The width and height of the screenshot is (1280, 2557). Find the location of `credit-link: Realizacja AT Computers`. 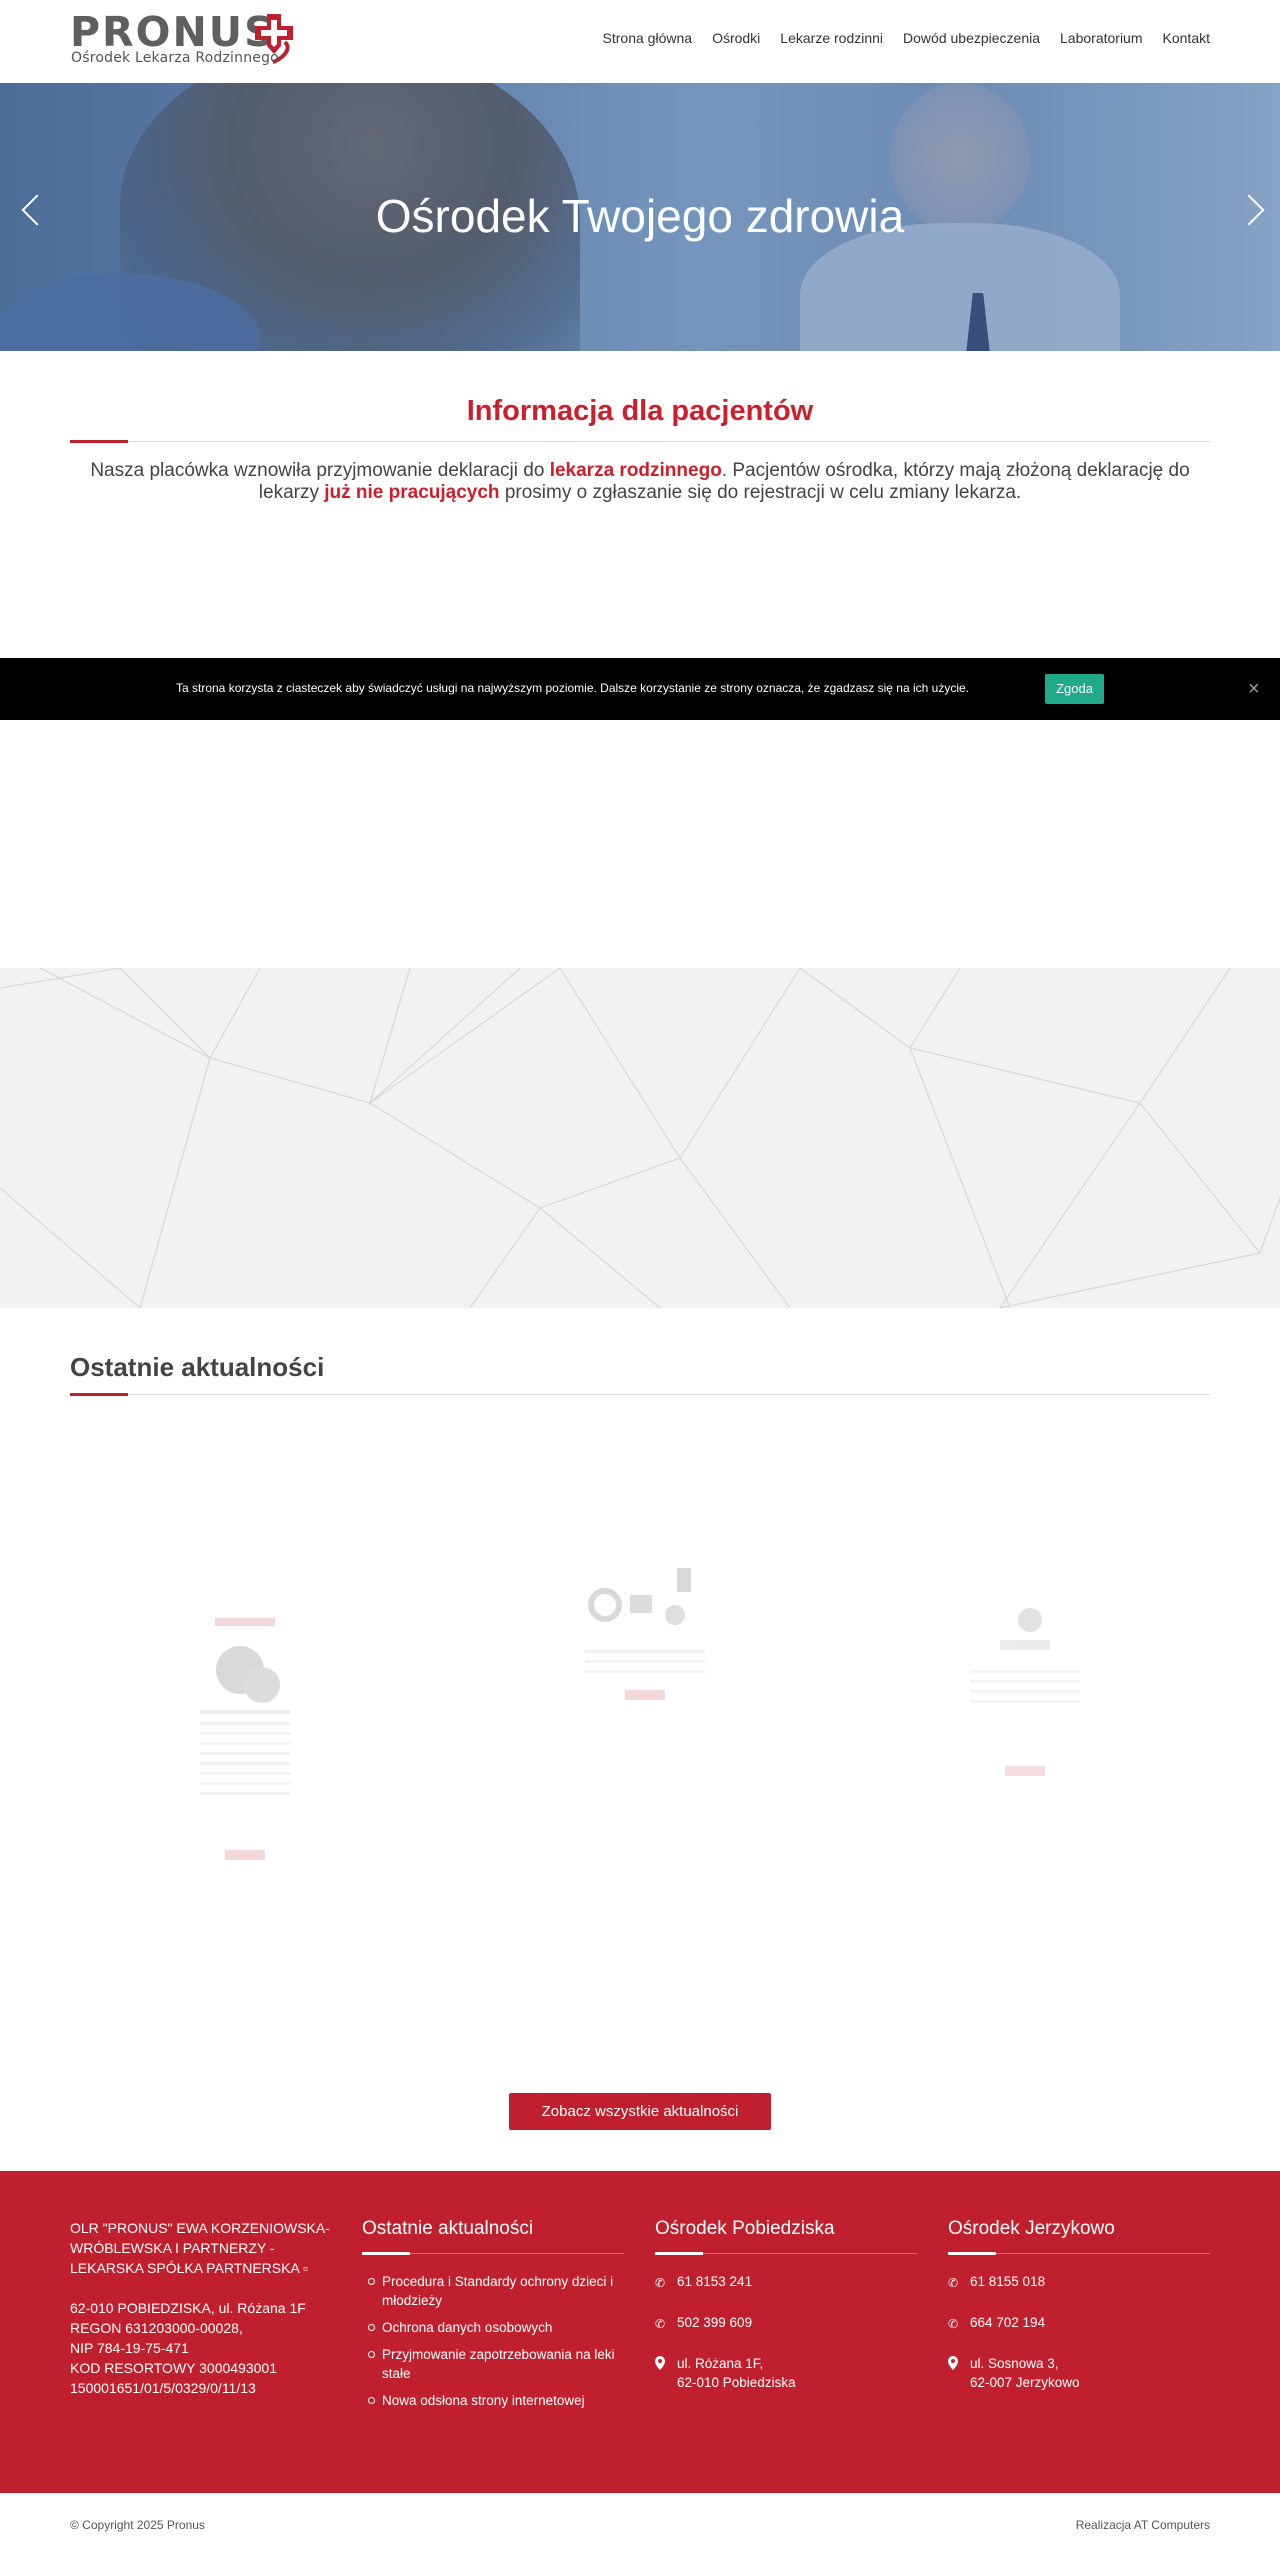

credit-link: Realizacja AT Computers is located at coordinates (1143, 2525).